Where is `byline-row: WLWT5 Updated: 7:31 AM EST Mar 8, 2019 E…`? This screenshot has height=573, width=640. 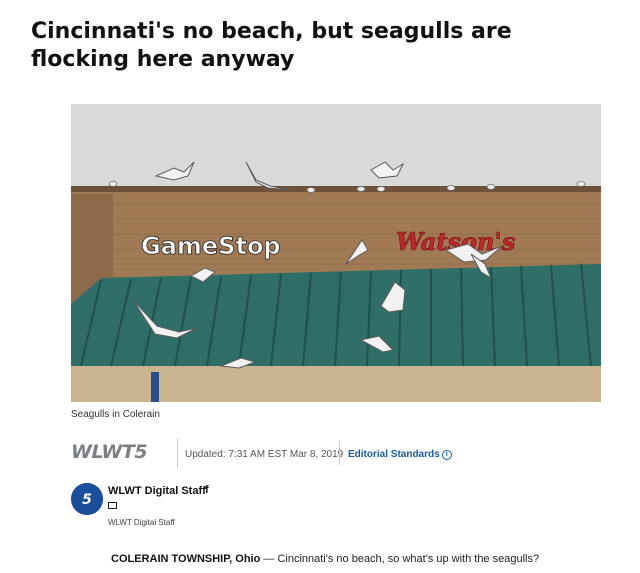
byline-row: WLWT5 Updated: 7:31 AM EST Mar 8, 2019 E… is located at coordinates (341, 454).